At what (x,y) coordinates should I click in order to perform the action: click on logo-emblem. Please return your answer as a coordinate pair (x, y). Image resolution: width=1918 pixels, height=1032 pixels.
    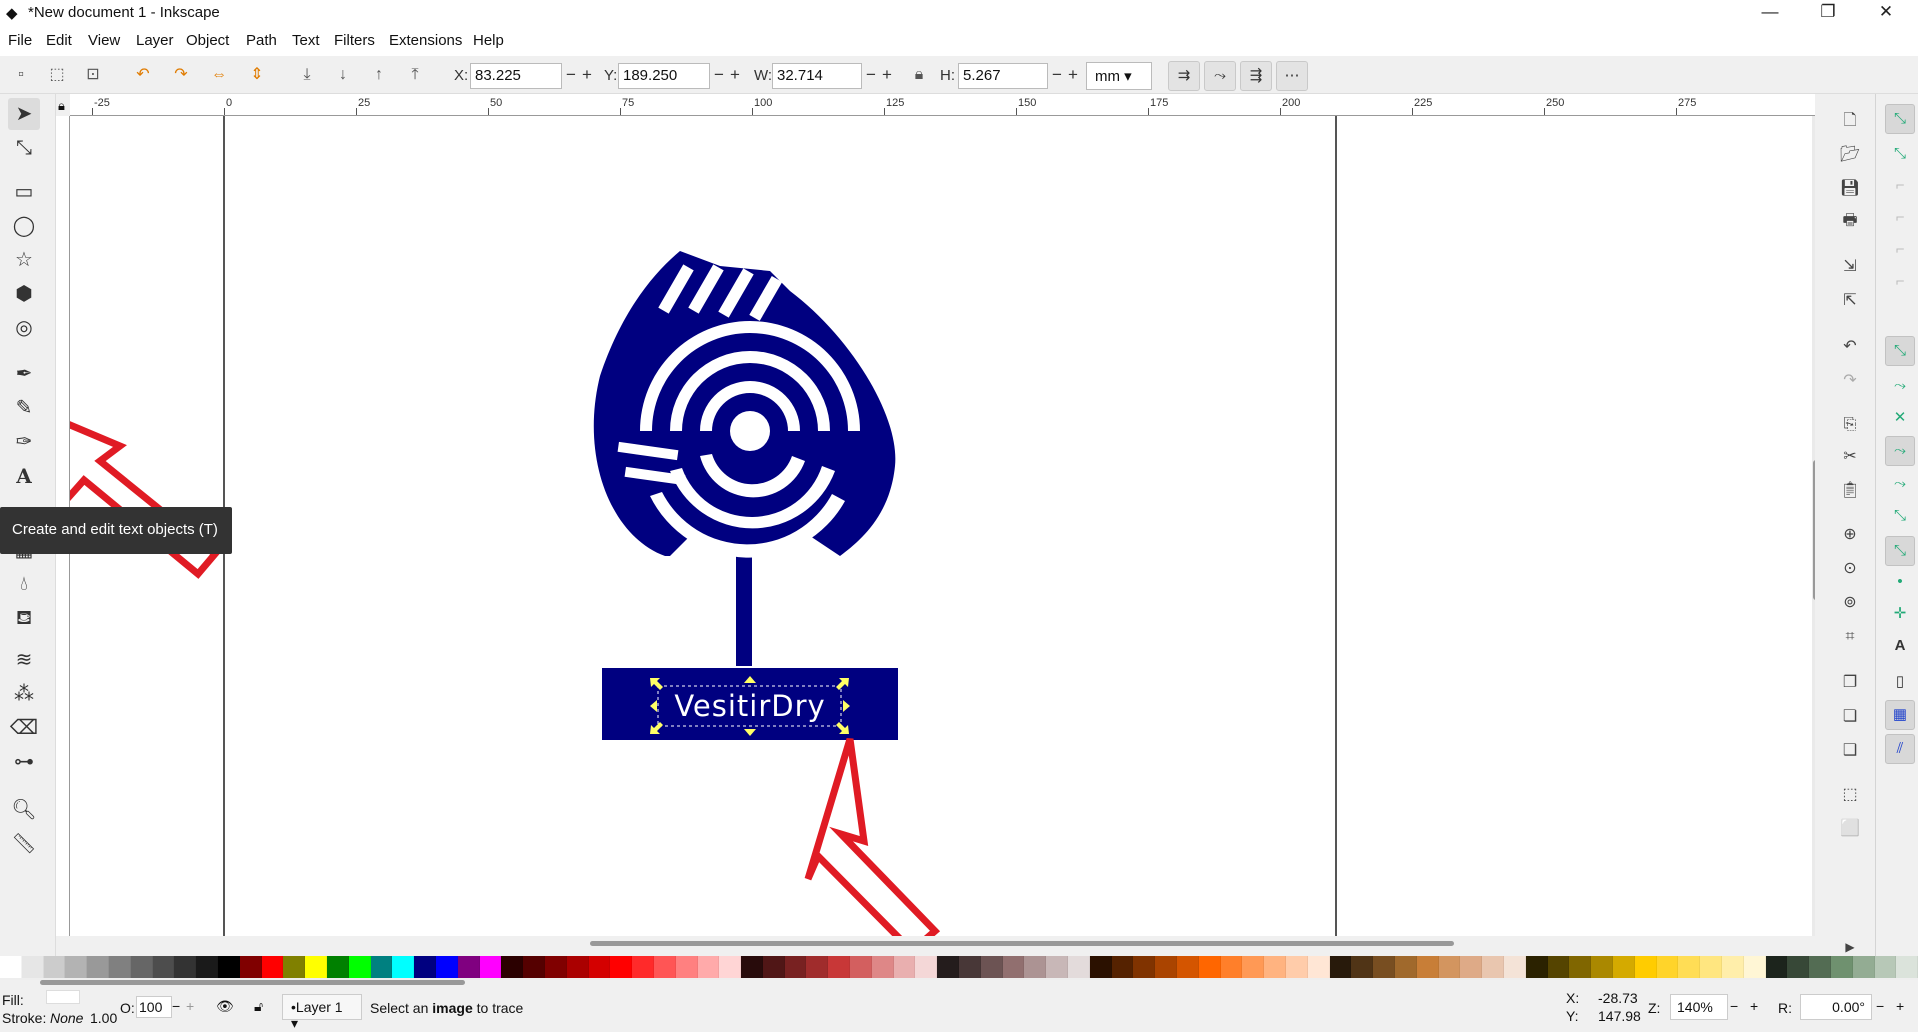
    Looking at the image, I should click on (745, 495).